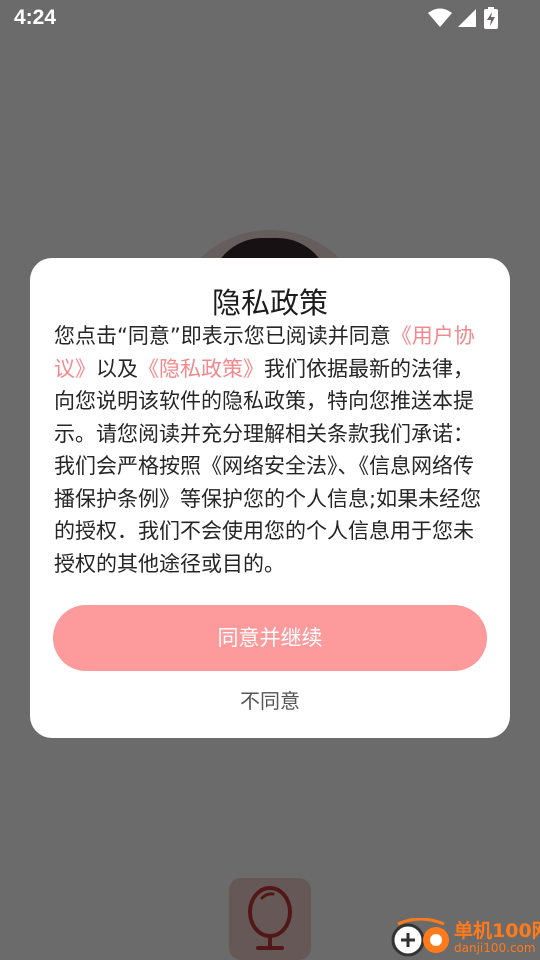 This screenshot has height=960, width=540. What do you see at coordinates (495, 948) in the screenshot?
I see `watermark-url: danji100.com` at bounding box center [495, 948].